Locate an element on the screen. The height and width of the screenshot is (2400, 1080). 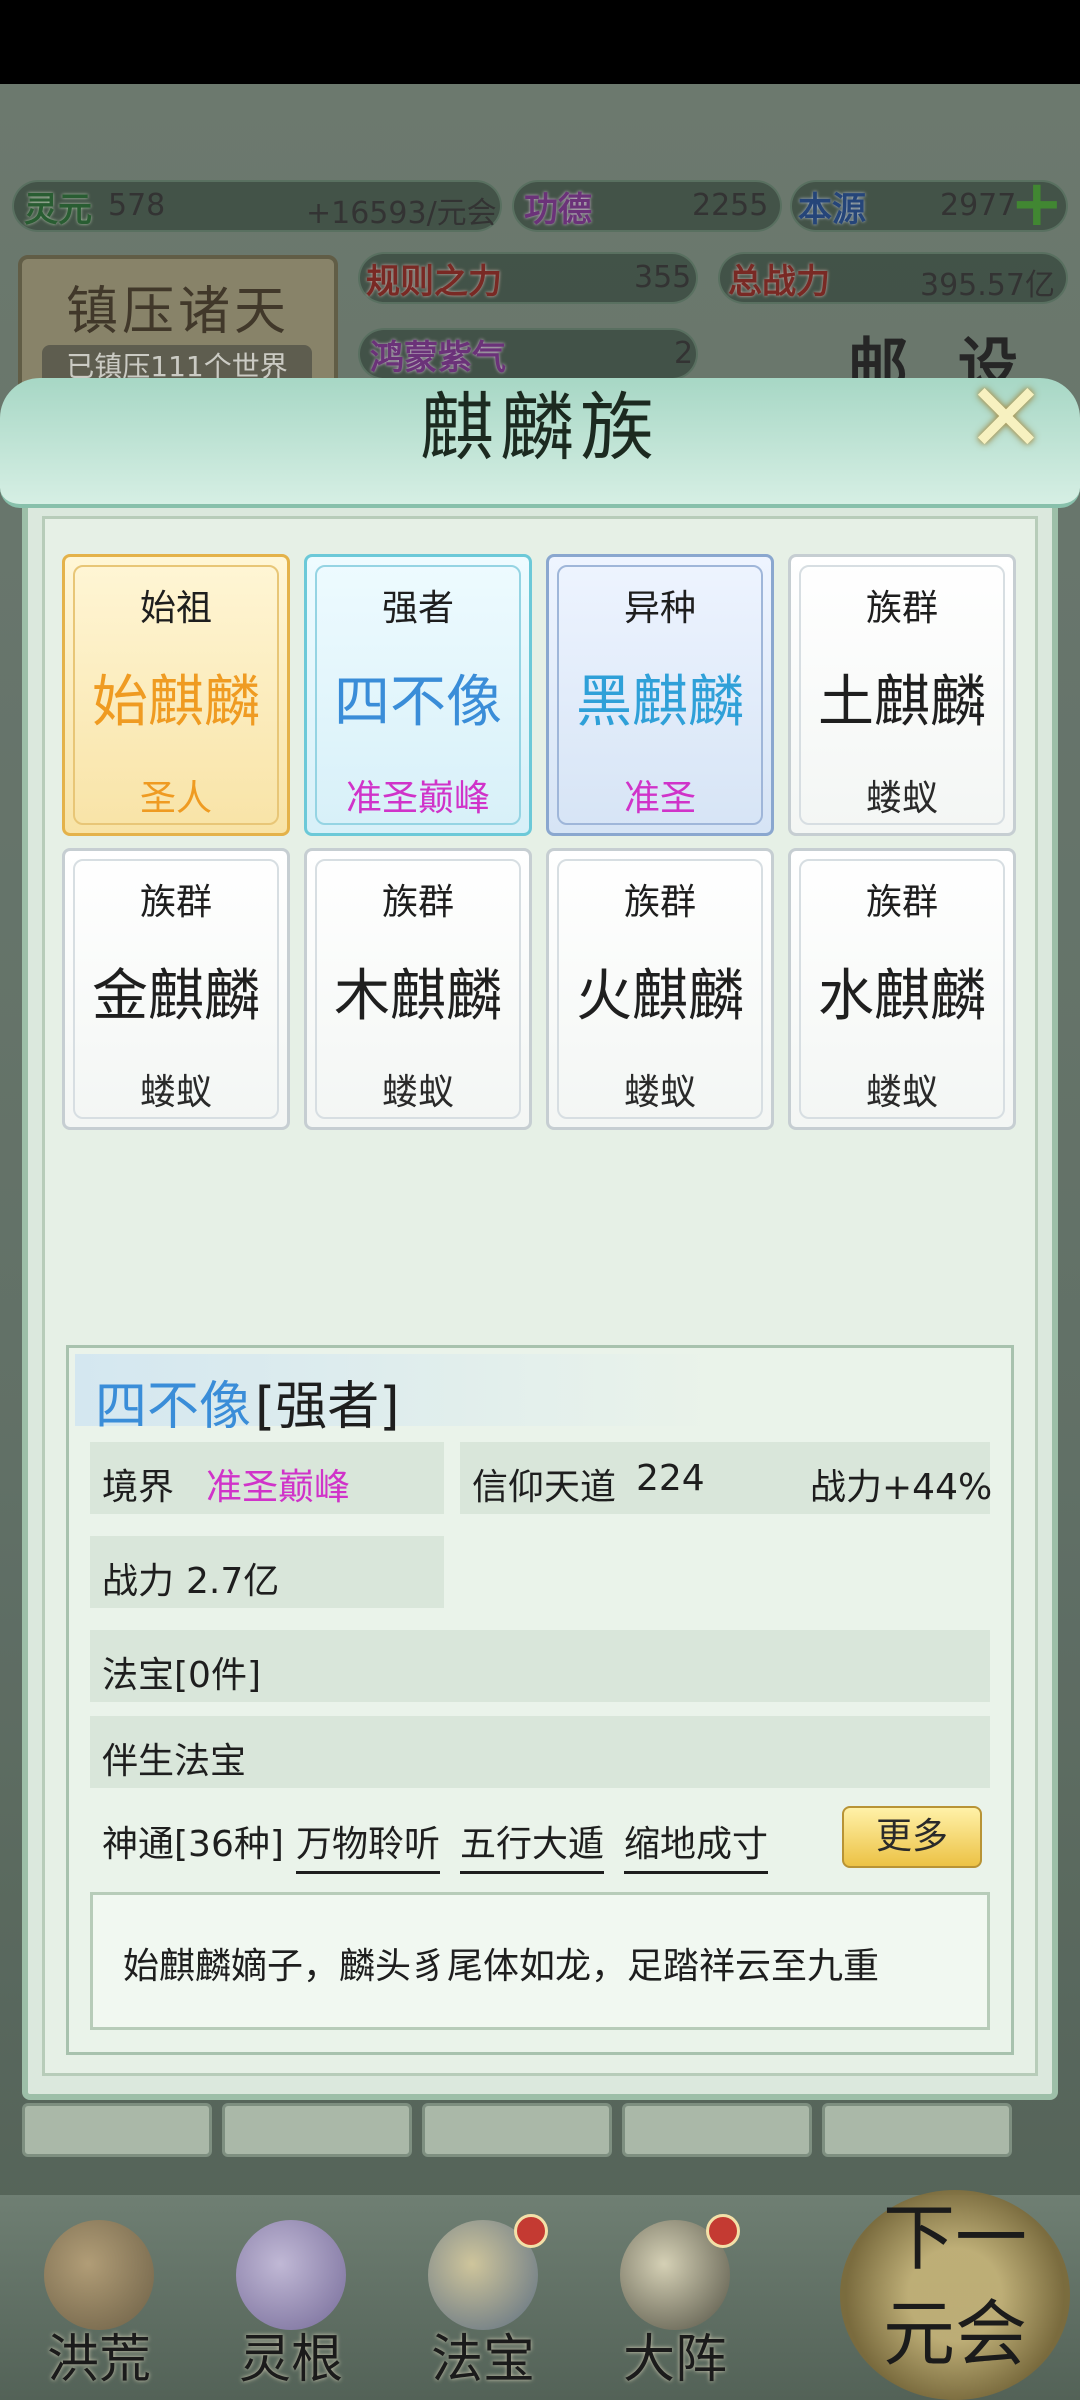
member-card: 族群 木麒麟 蝼蚁 is located at coordinates (418, 989).